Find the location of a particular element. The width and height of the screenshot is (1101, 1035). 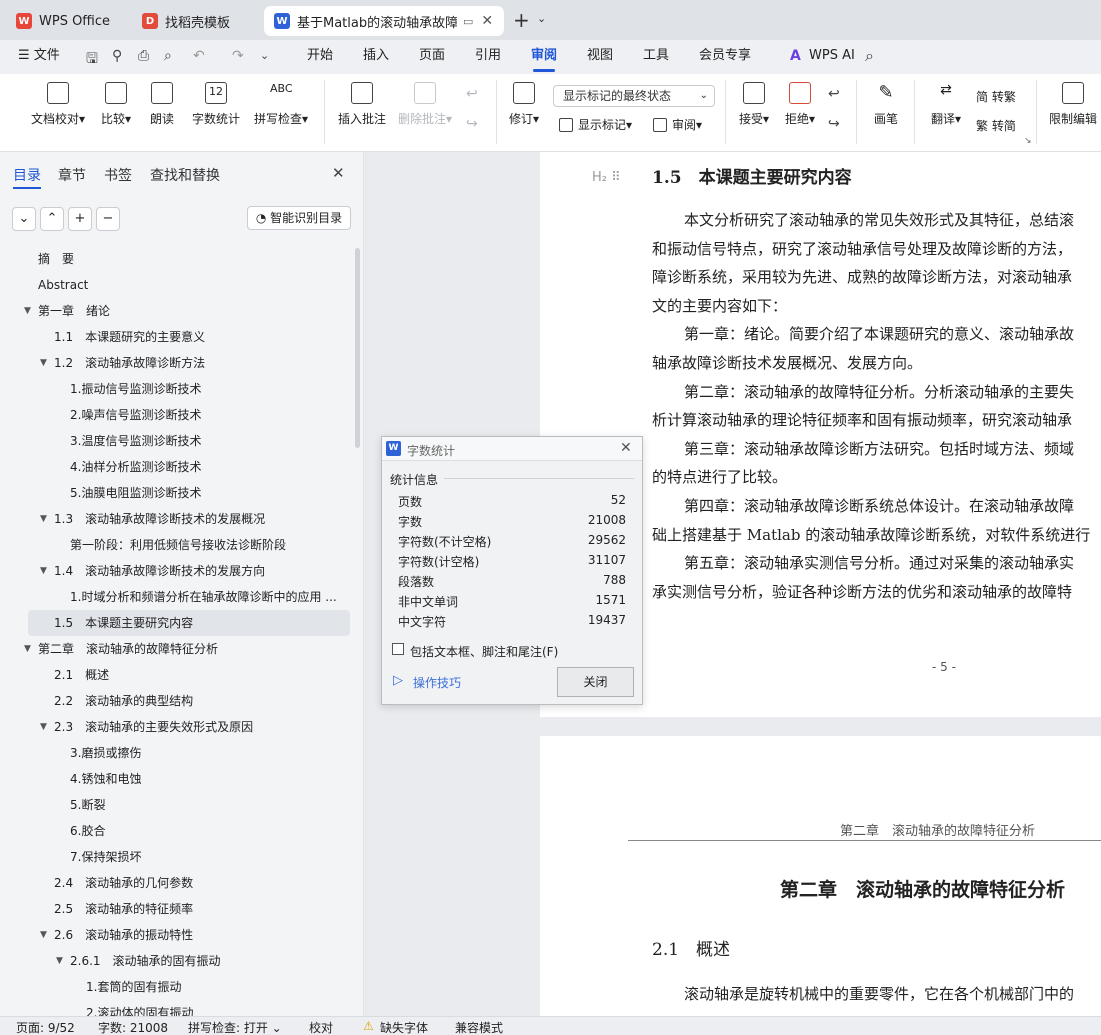

move-up-button: ⌃ is located at coordinates (52, 219).